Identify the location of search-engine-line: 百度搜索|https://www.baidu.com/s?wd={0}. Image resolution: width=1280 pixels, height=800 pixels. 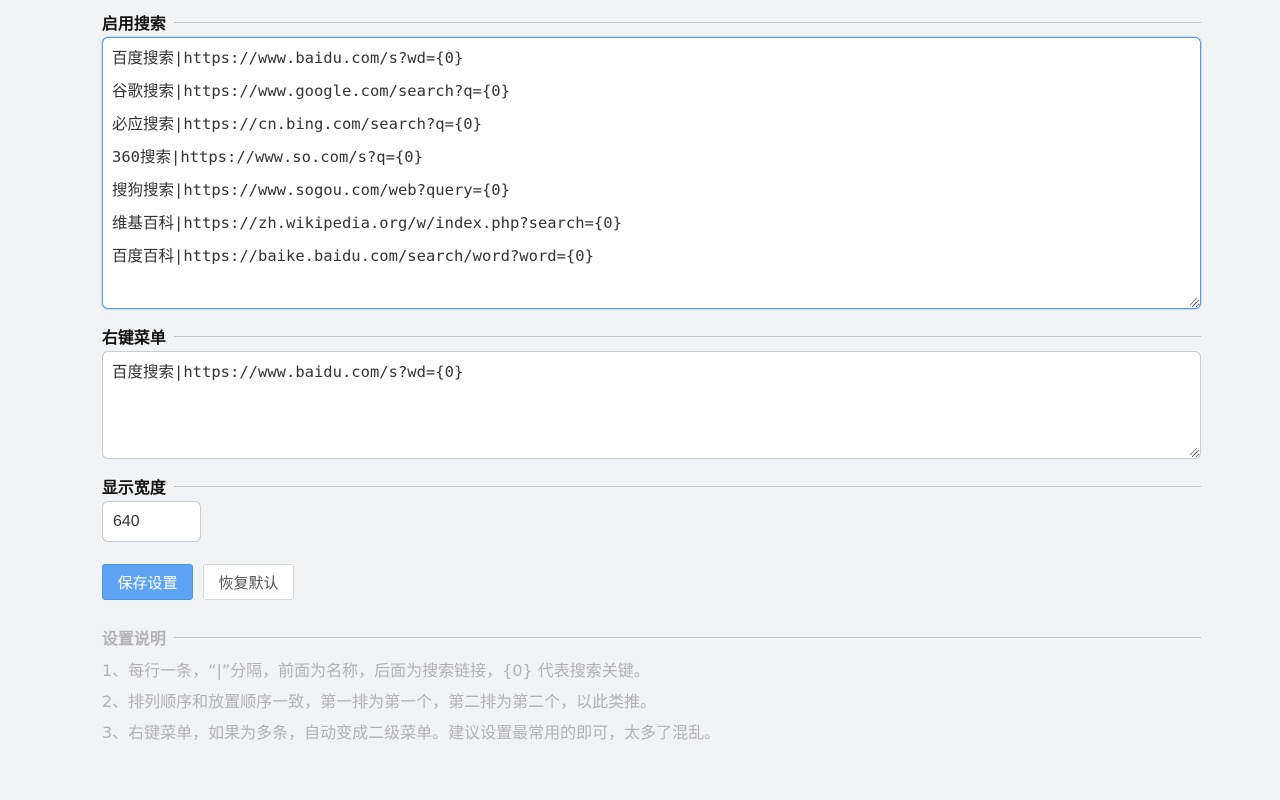
(288, 58).